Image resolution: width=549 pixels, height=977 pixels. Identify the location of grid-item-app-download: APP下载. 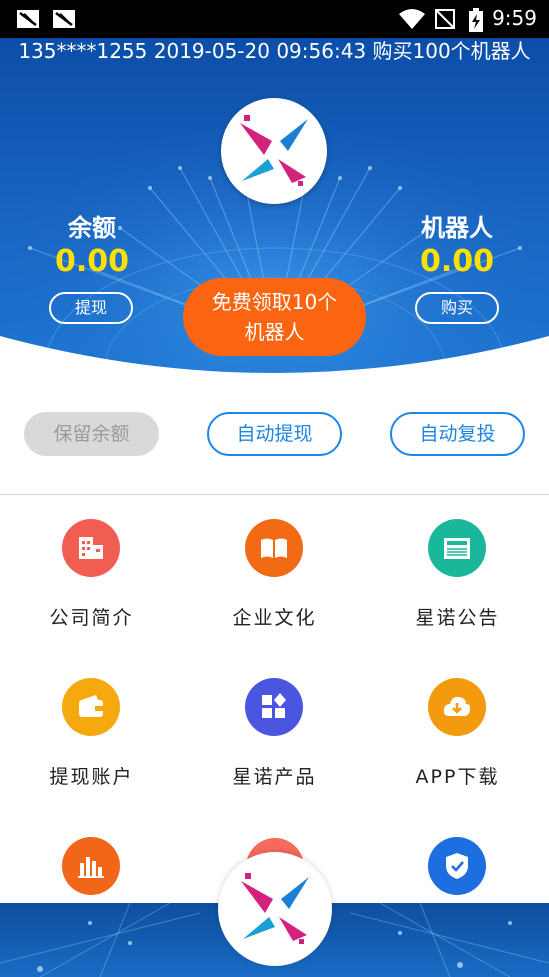
(457, 753).